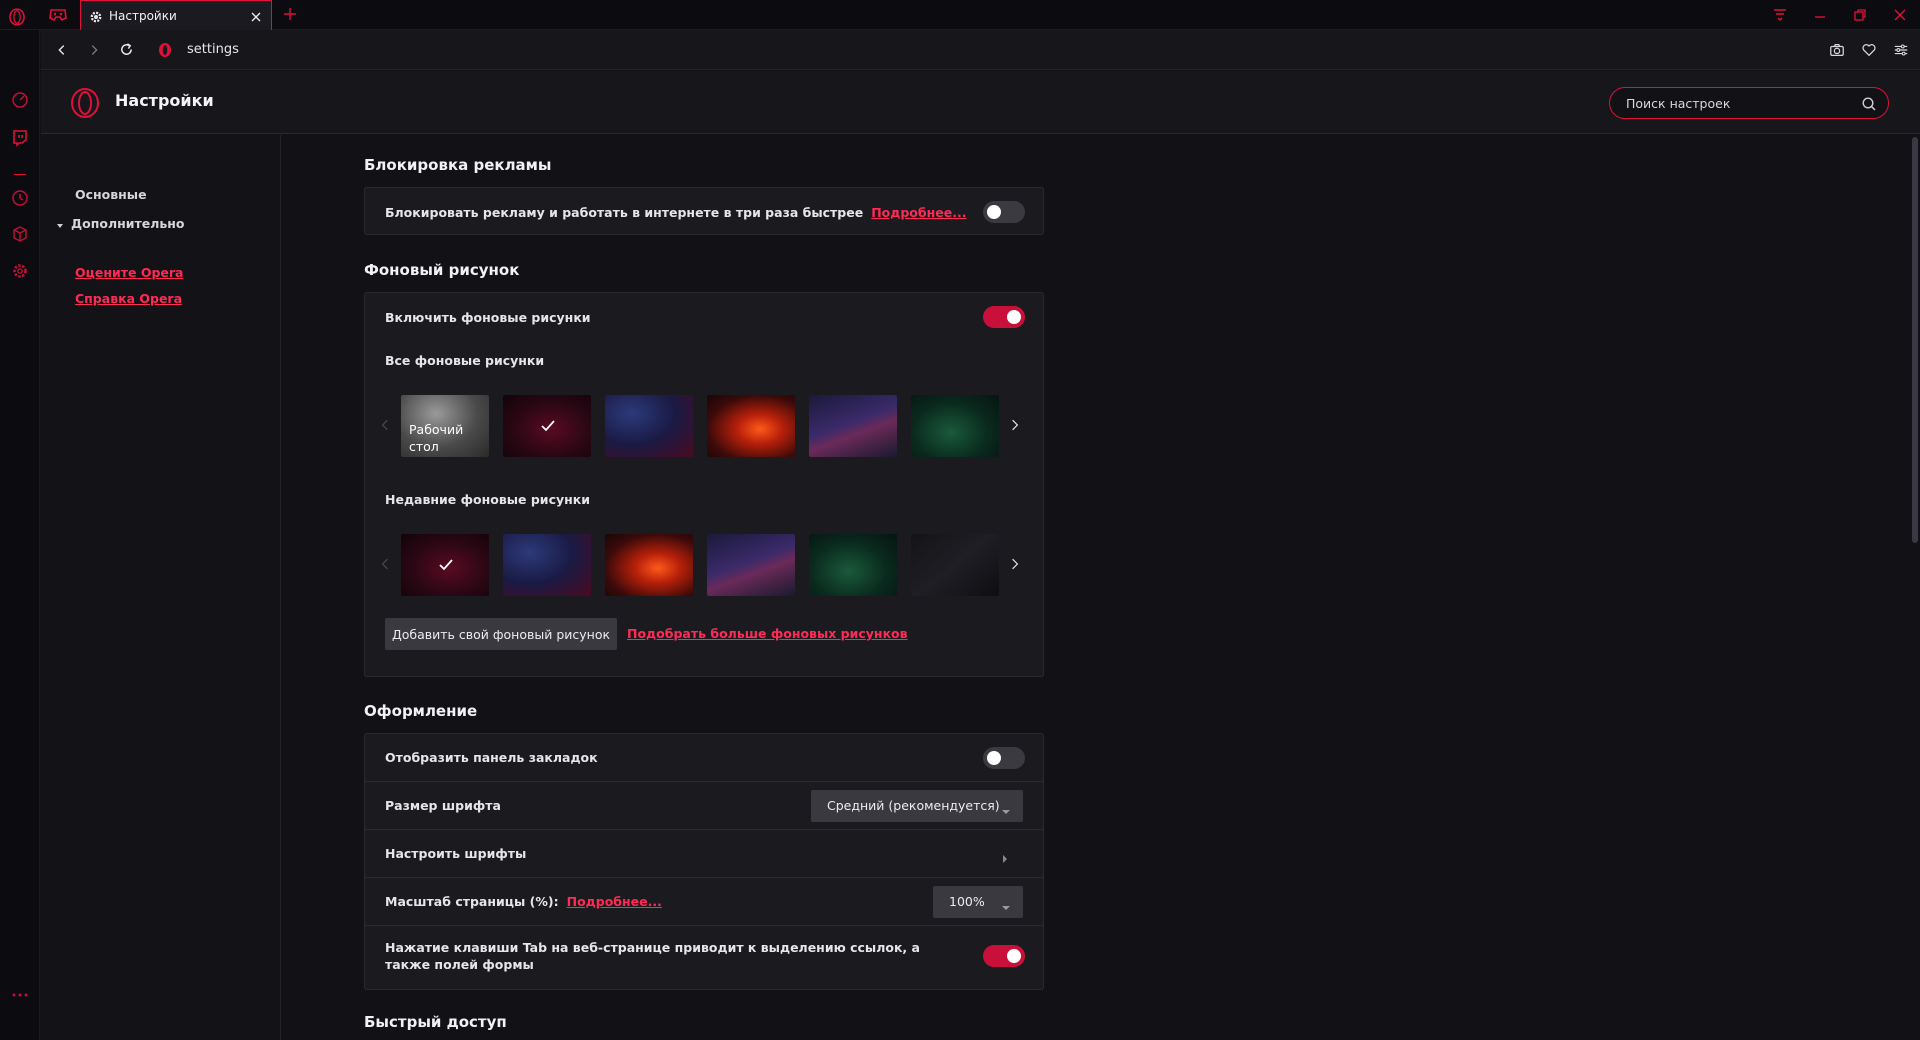 The width and height of the screenshot is (1920, 1040). I want to click on recent-thumb-wave, so click(751, 565).